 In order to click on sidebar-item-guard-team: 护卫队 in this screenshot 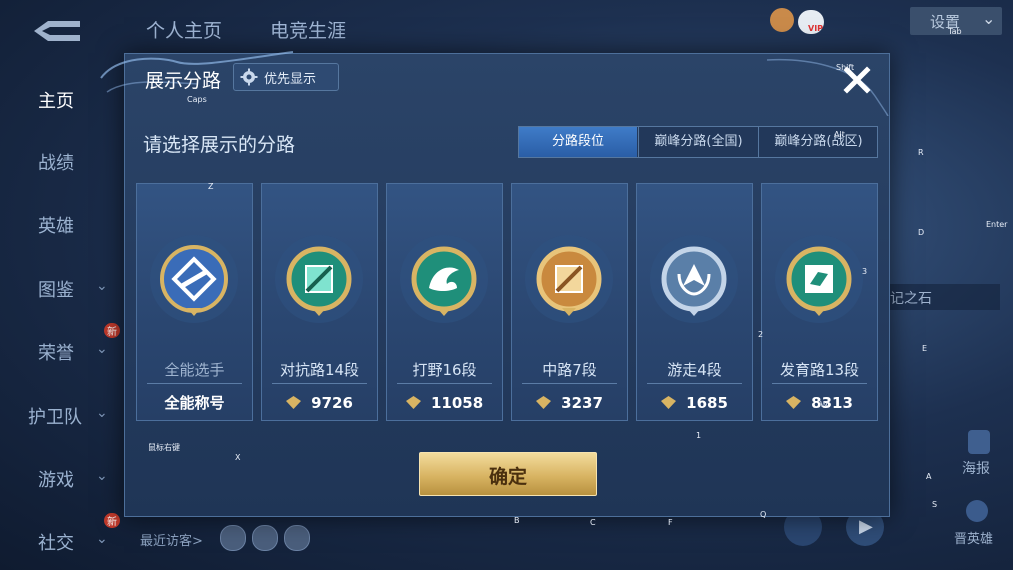, I will do `click(55, 416)`.